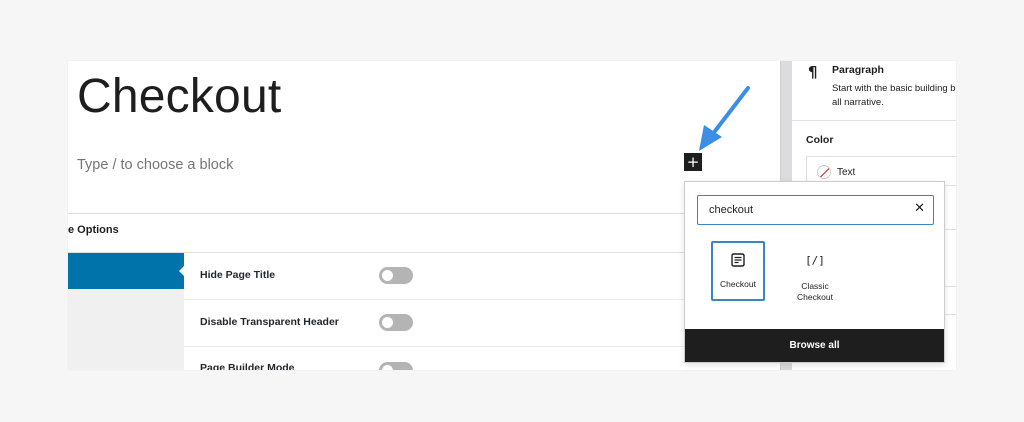 The height and width of the screenshot is (422, 1024). What do you see at coordinates (247, 366) in the screenshot?
I see `setting-label: Page Builder Mode` at bounding box center [247, 366].